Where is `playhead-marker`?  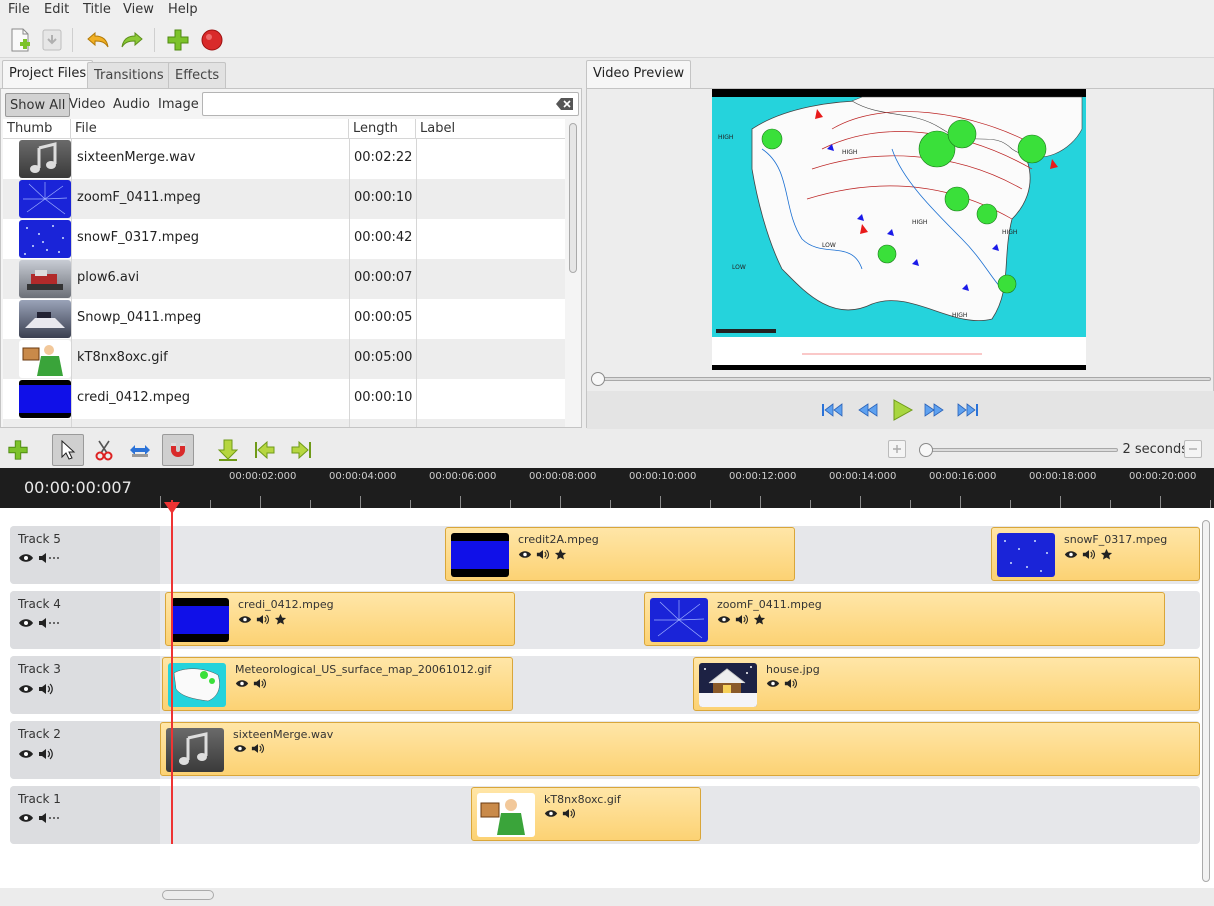 playhead-marker is located at coordinates (172, 508).